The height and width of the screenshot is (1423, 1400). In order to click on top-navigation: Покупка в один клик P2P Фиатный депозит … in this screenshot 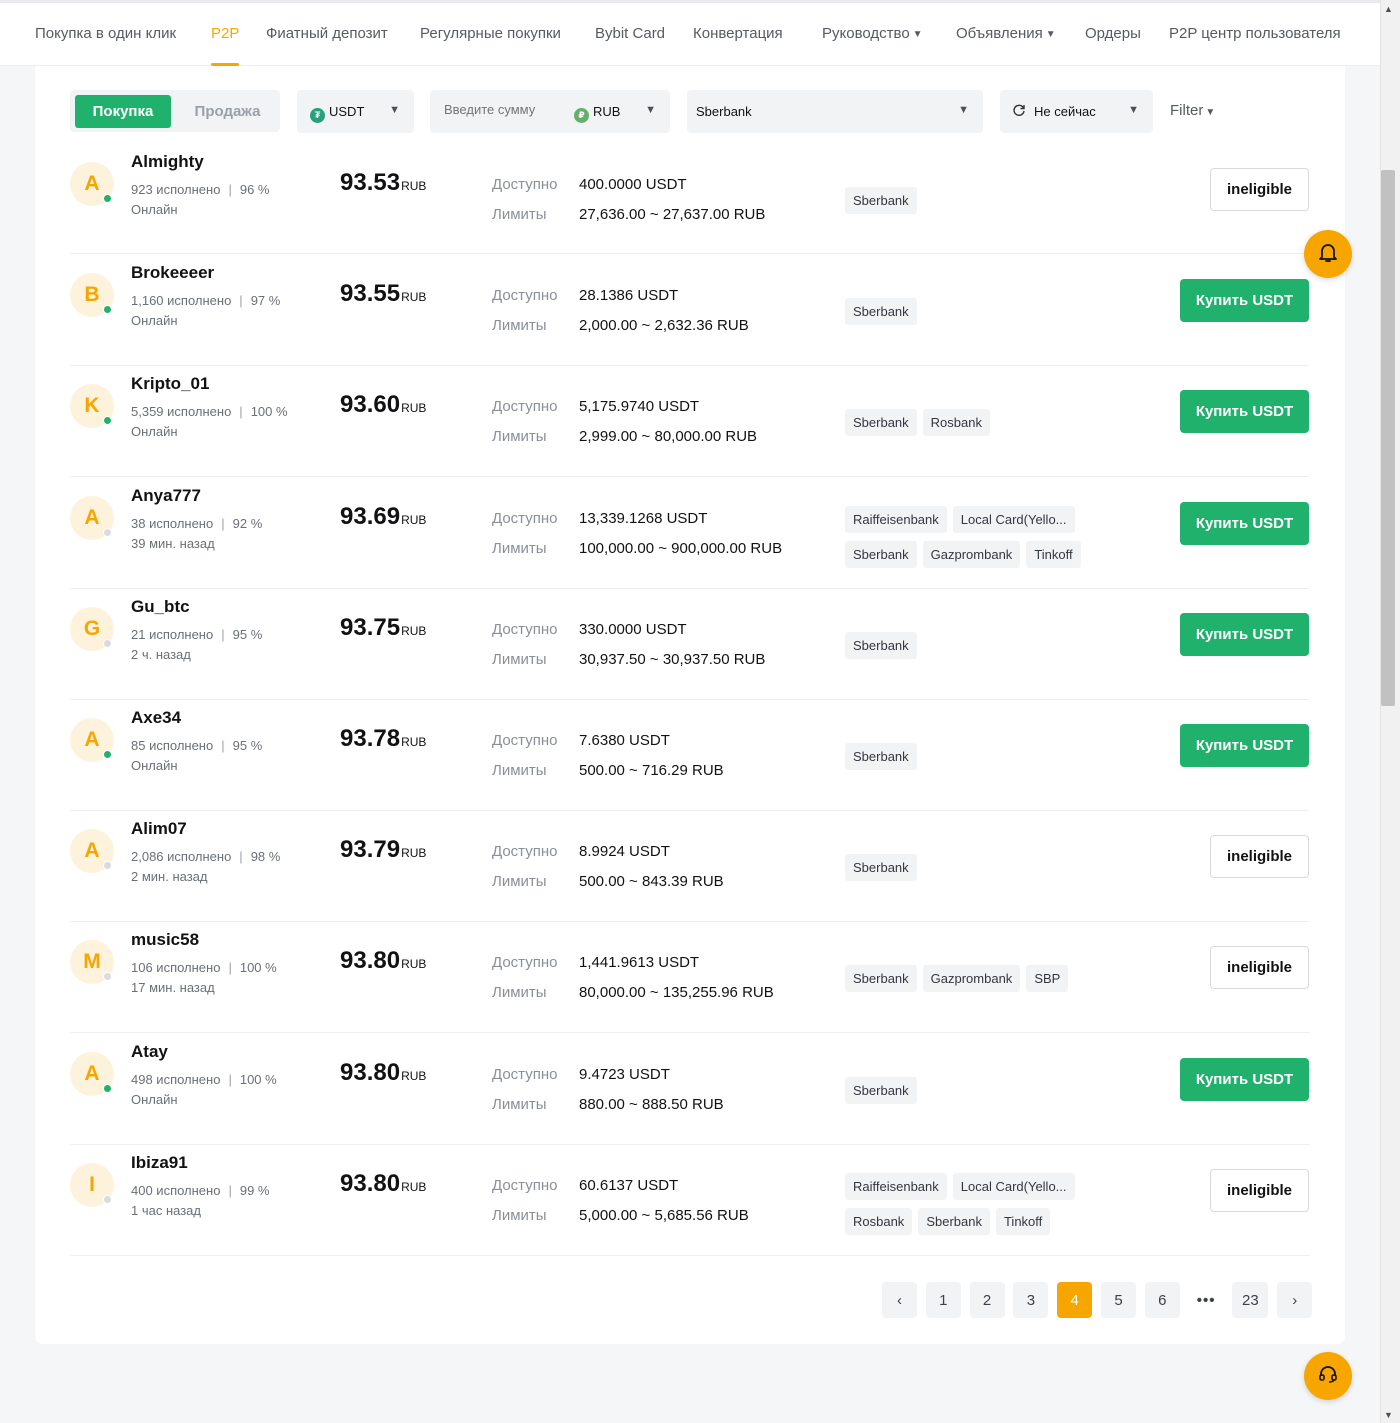, I will do `click(690, 33)`.